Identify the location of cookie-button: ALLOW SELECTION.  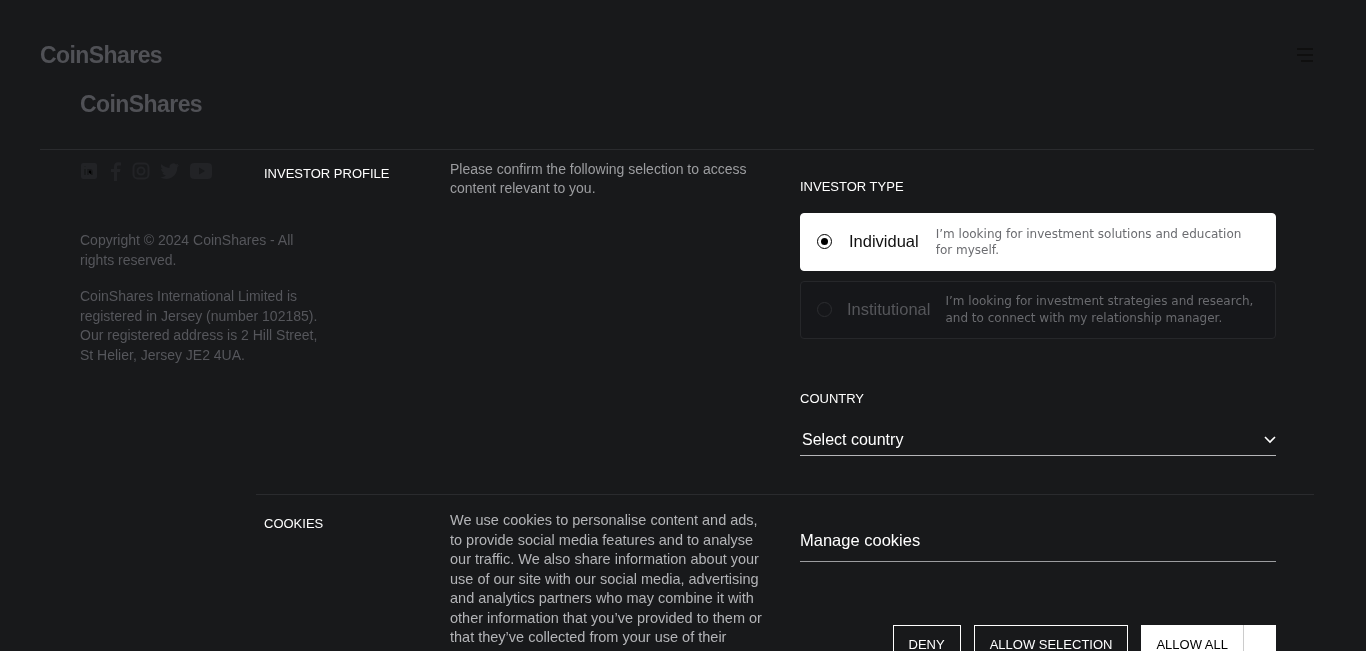
(1051, 637).